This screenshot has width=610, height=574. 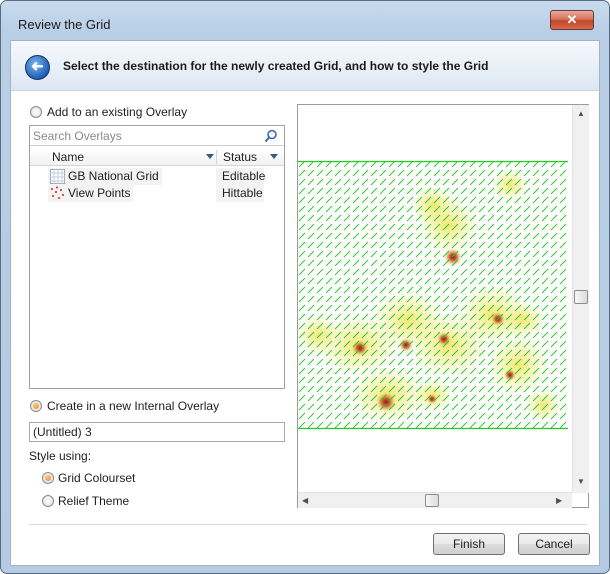 I want to click on relief-theme-label: Relief Theme, so click(x=93, y=501).